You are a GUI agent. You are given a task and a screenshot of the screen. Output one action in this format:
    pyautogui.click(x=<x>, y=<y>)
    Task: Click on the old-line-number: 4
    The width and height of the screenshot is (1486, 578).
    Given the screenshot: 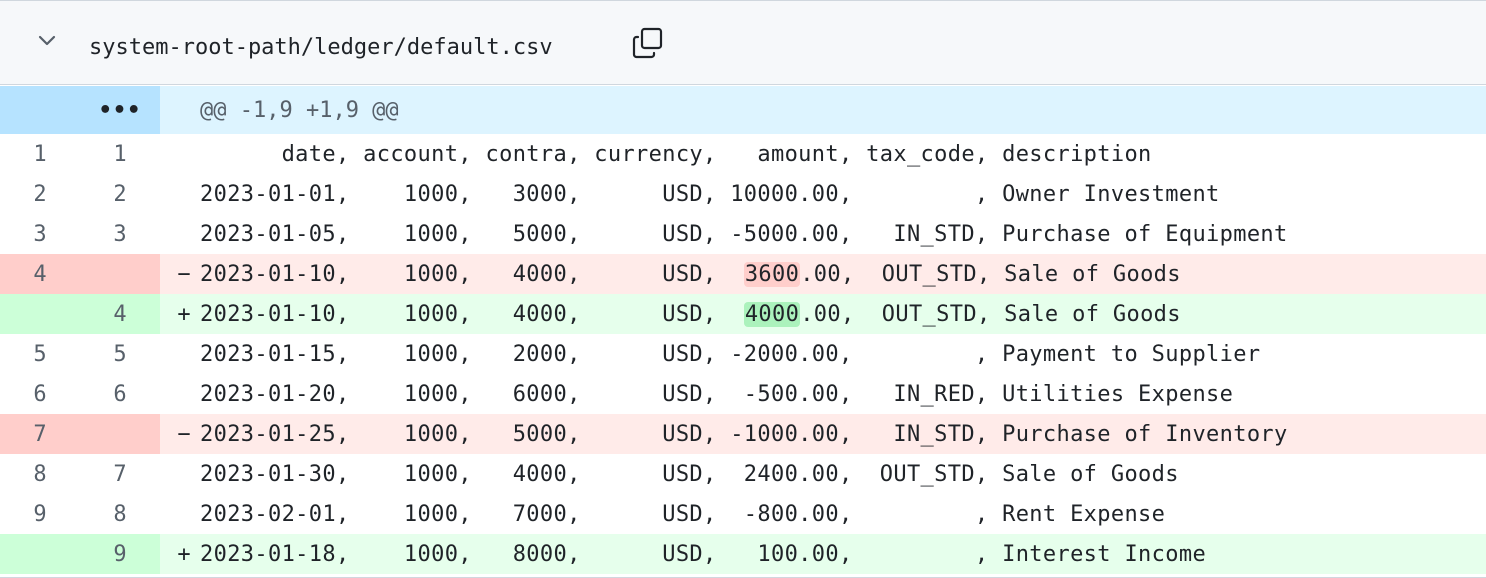 What is the action you would take?
    pyautogui.click(x=40, y=274)
    